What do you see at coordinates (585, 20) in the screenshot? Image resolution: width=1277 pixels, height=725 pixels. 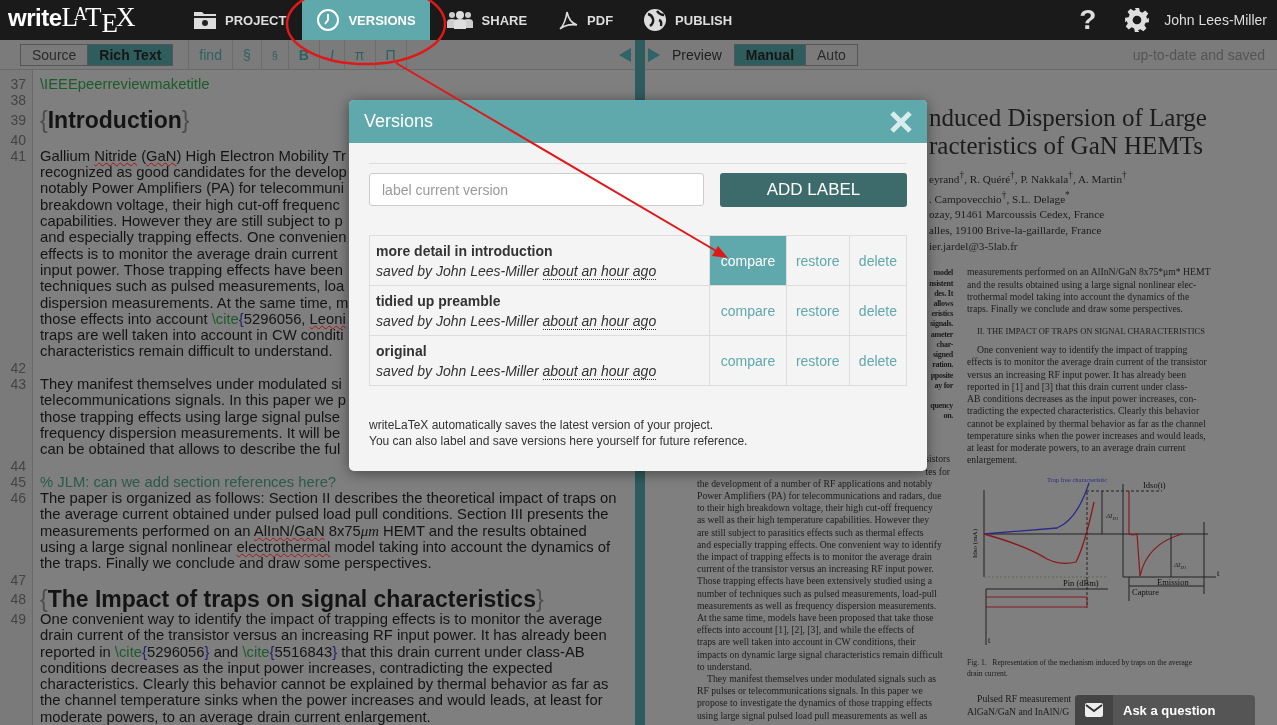 I see `nav-tab: PDF` at bounding box center [585, 20].